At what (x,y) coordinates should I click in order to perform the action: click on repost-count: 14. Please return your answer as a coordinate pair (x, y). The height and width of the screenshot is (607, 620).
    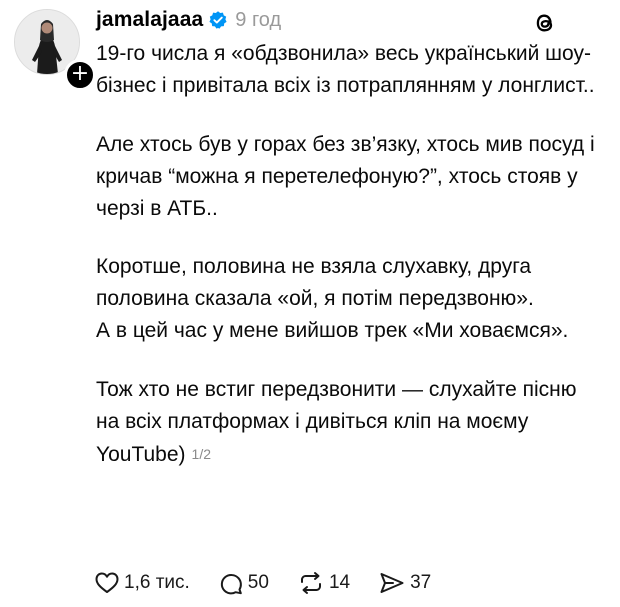
    Looking at the image, I should click on (339, 582).